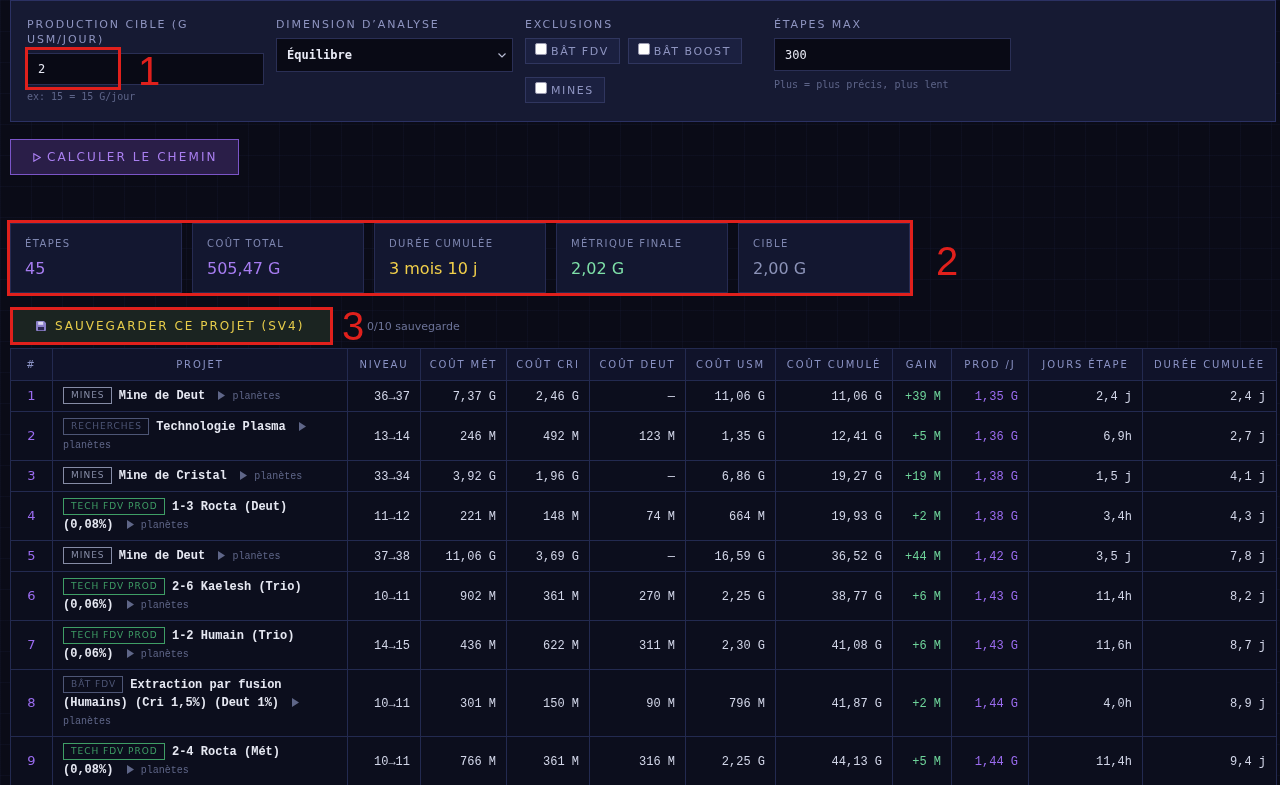  I want to click on exclusion-chip: MINES, so click(565, 90).